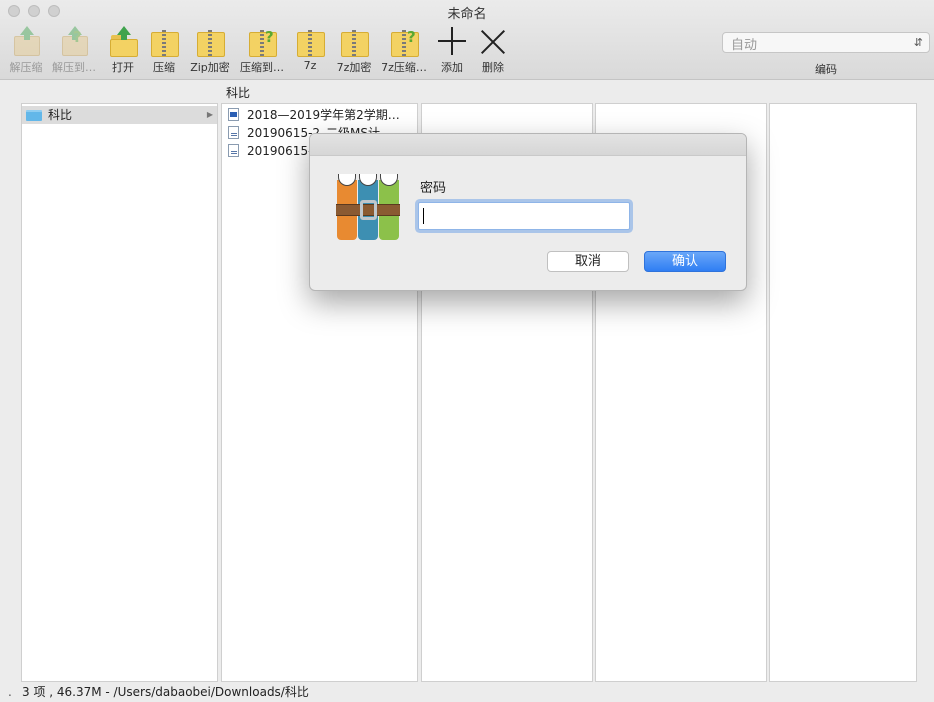  I want to click on open-button: 打开, so click(123, 50).